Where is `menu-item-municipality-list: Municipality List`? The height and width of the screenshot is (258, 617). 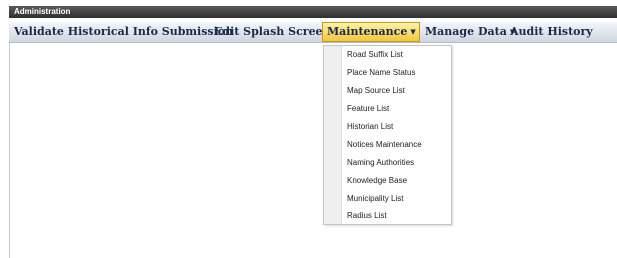
menu-item-municipality-list: Municipality List is located at coordinates (396, 198).